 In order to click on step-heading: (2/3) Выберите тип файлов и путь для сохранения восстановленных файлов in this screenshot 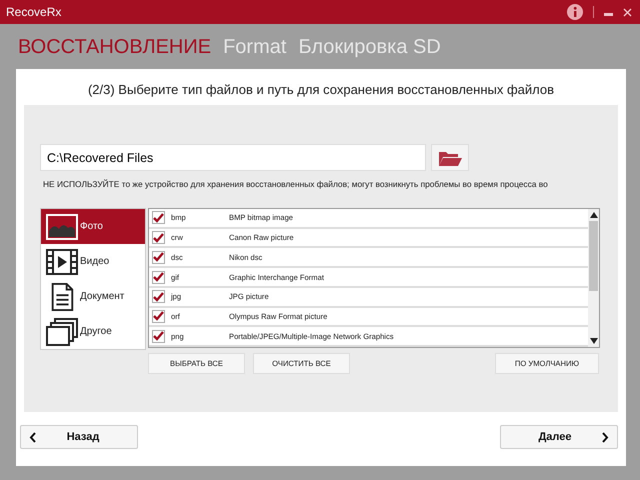, I will do `click(321, 90)`.